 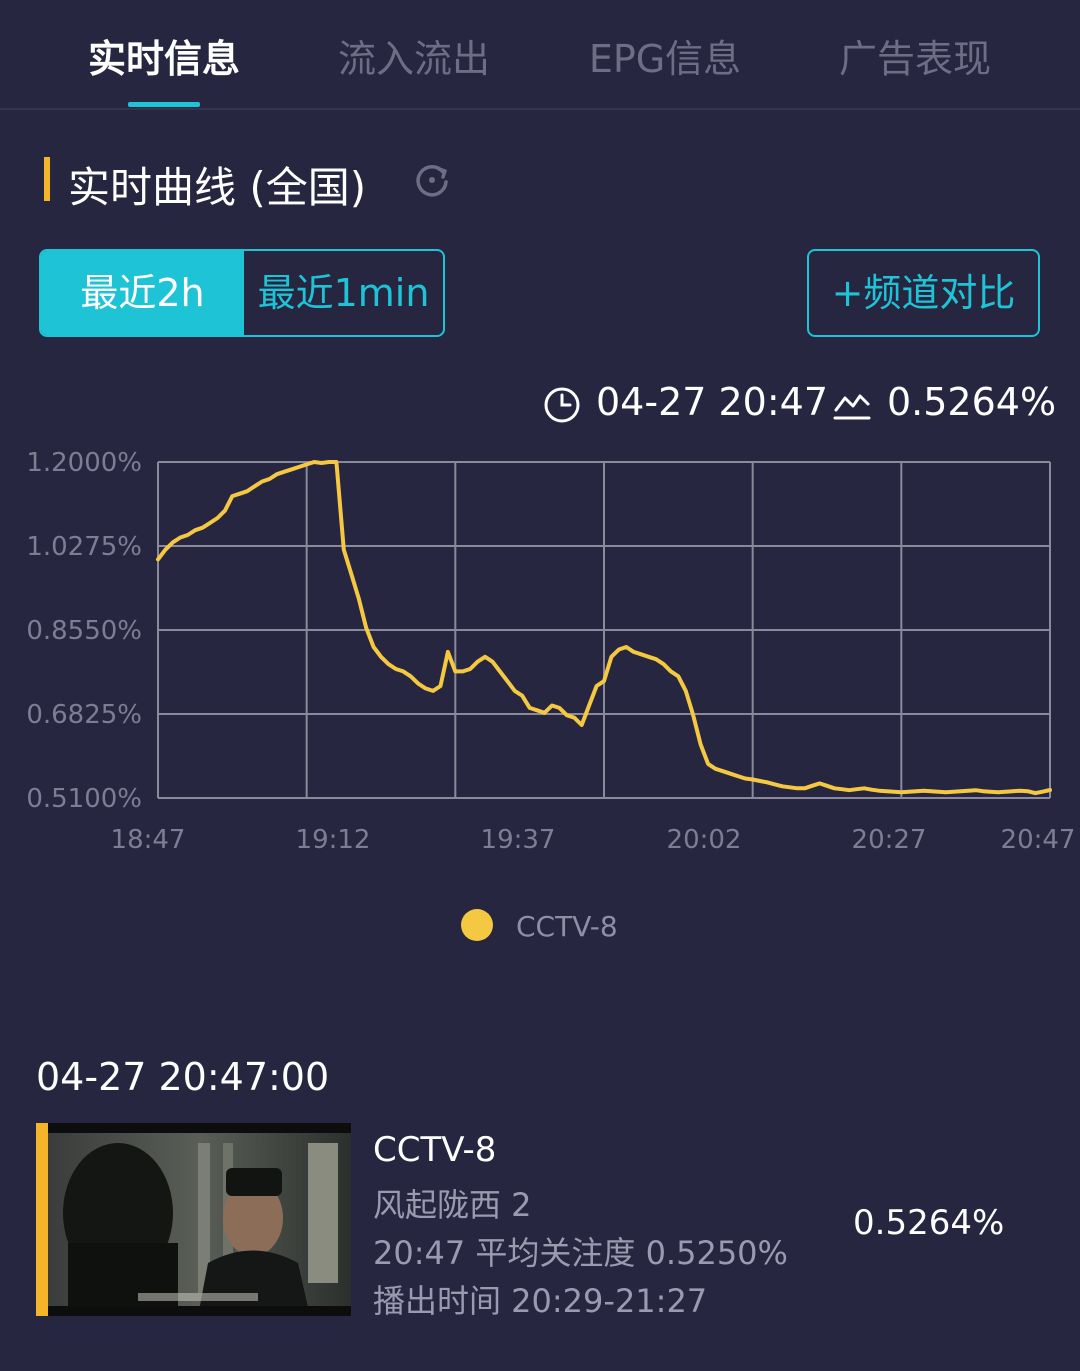 I want to click on tab-flow: 流入流出, so click(x=414, y=55).